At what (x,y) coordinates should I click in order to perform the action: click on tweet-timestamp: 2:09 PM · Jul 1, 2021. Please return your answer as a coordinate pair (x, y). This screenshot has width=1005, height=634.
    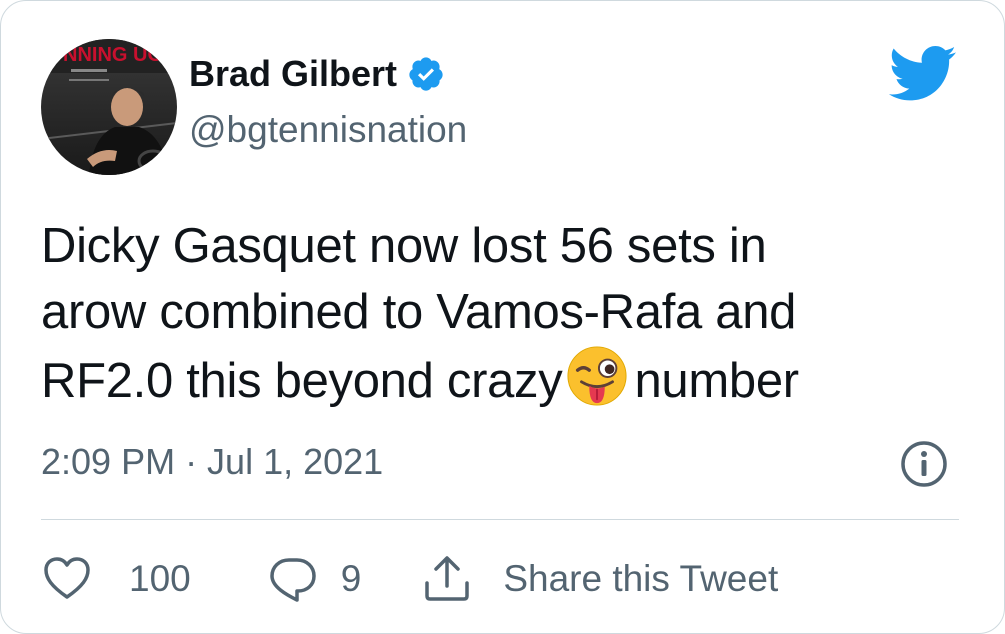
    Looking at the image, I should click on (212, 462).